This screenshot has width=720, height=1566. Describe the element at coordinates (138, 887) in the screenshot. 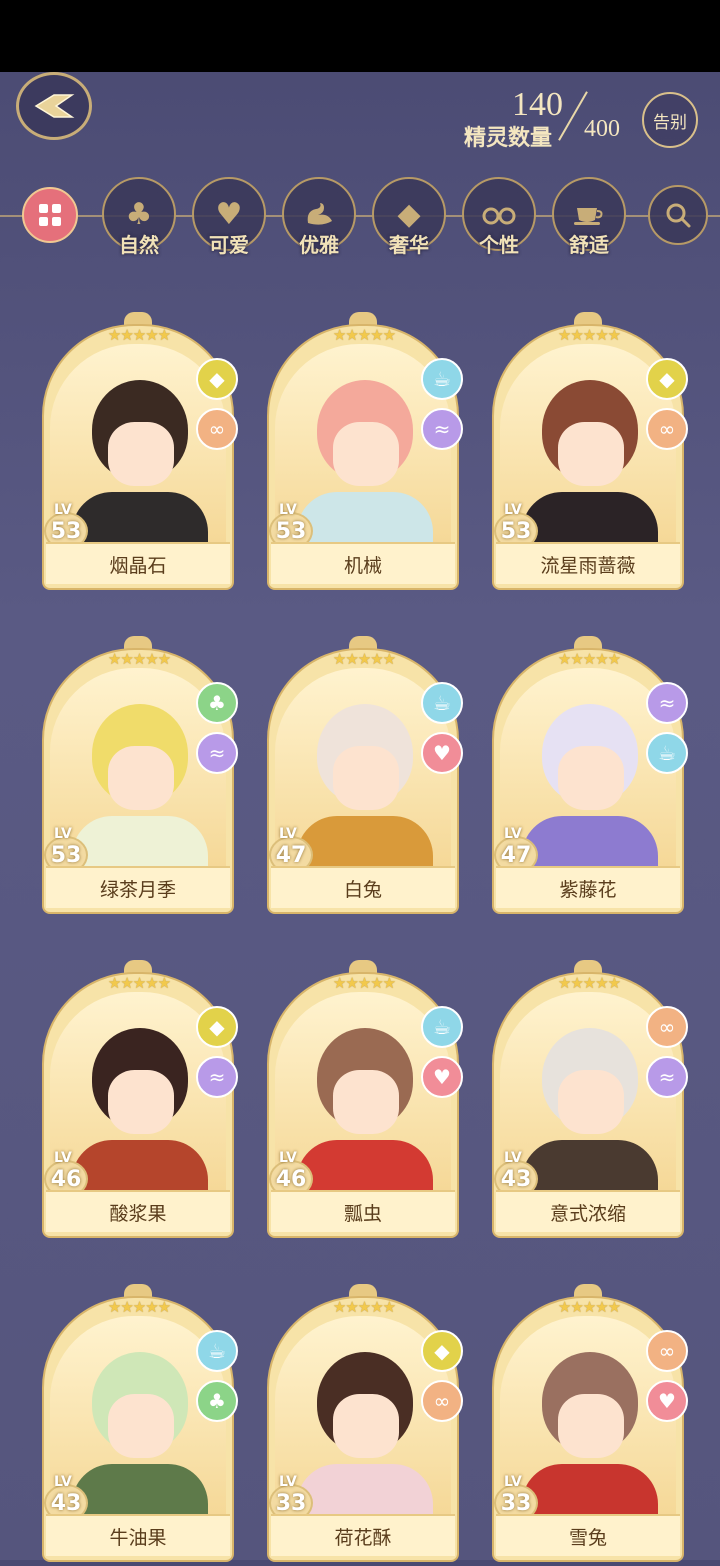

I see `spirit-name: 绿茶月季` at that location.